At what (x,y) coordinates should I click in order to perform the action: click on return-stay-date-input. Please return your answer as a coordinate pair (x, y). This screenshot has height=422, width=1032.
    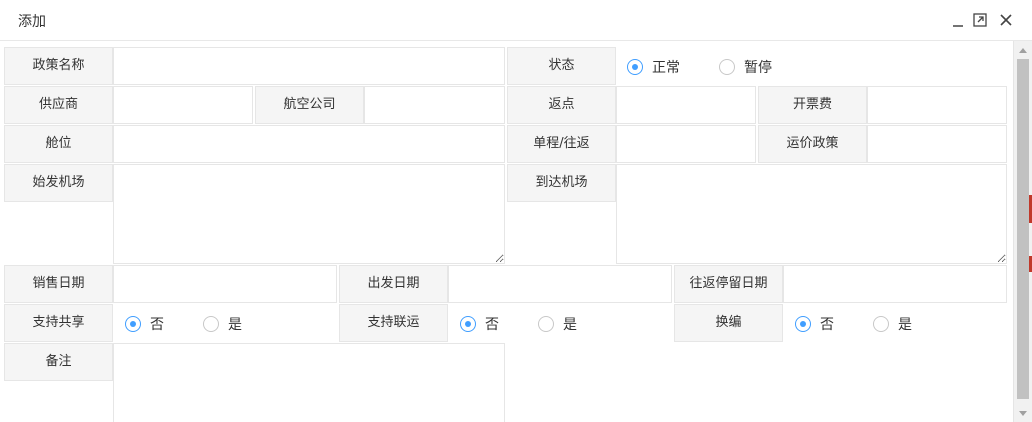
    Looking at the image, I should click on (895, 284).